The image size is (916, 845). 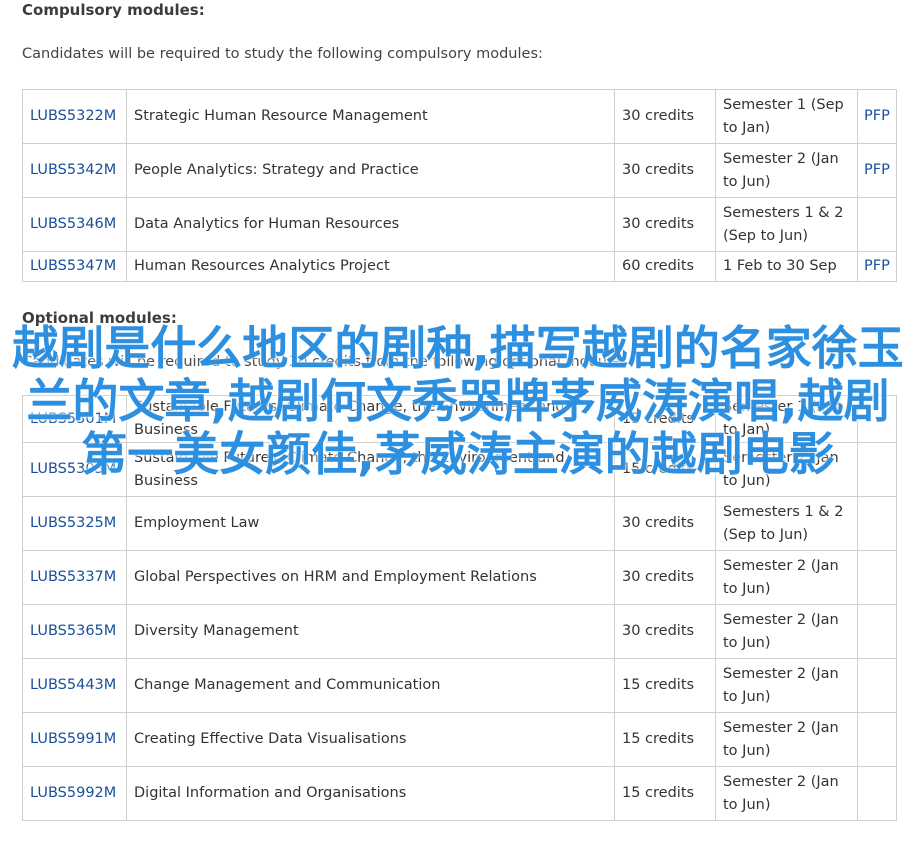 I want to click on module-semester: 1 Feb to 30 Sep, so click(x=786, y=266).